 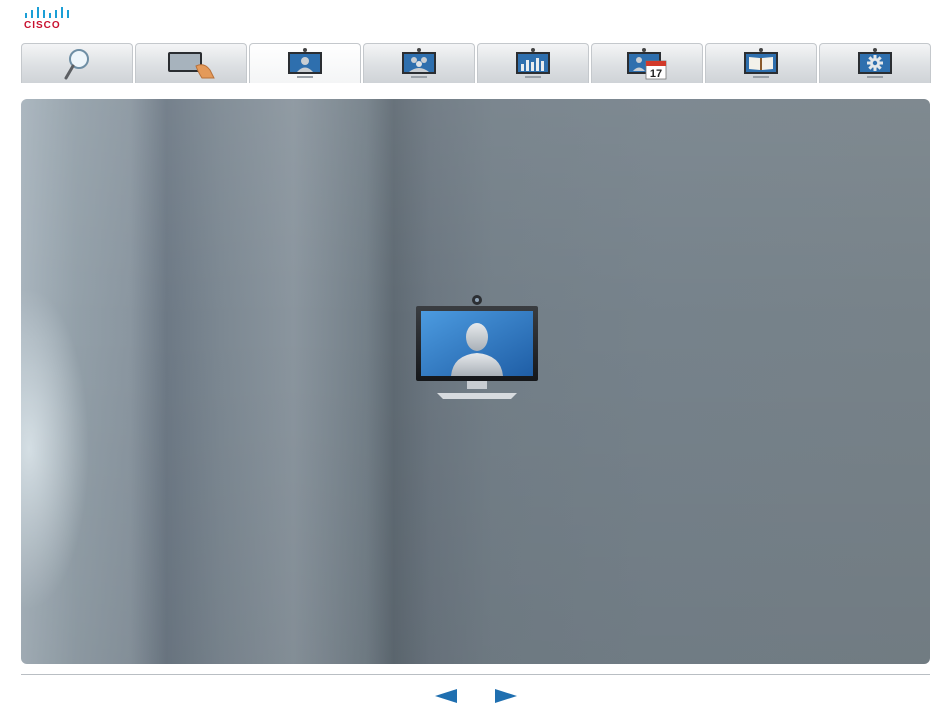 I want to click on touch-panel-icon, so click(x=191, y=64).